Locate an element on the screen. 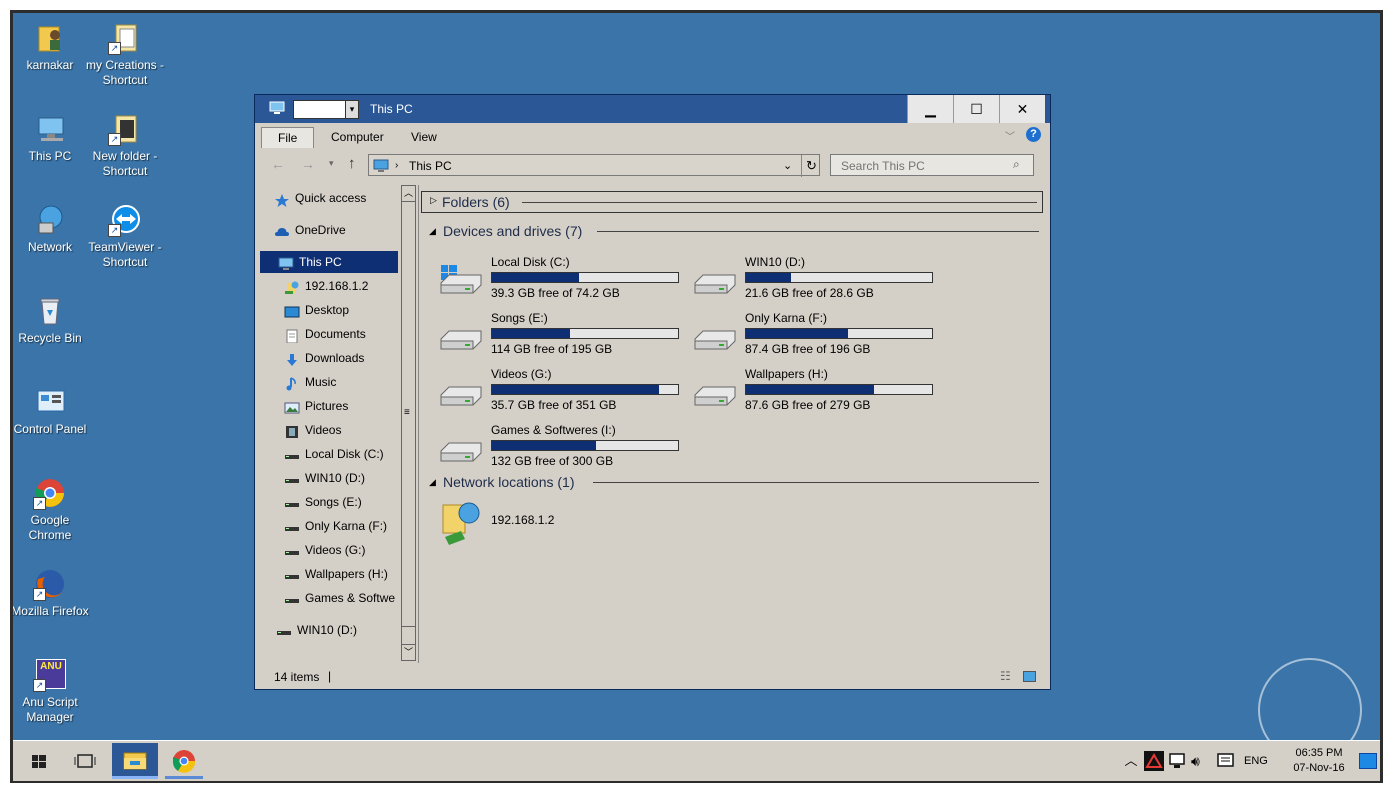 The height and width of the screenshot is (795, 1393). clock: 06:35 PM 07-Nov-16 is located at coordinates (1319, 762).